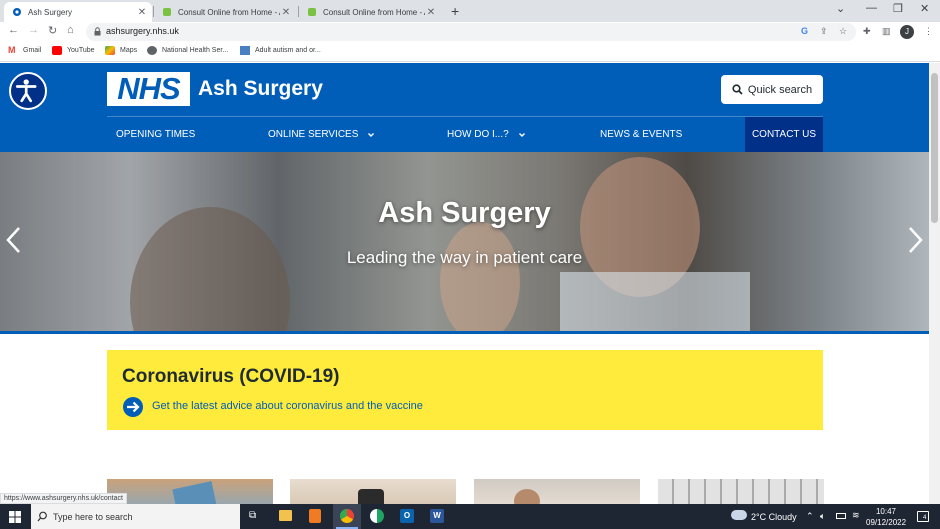 The height and width of the screenshot is (529, 940). I want to click on chevron-up-icon: ⌃, so click(810, 516).